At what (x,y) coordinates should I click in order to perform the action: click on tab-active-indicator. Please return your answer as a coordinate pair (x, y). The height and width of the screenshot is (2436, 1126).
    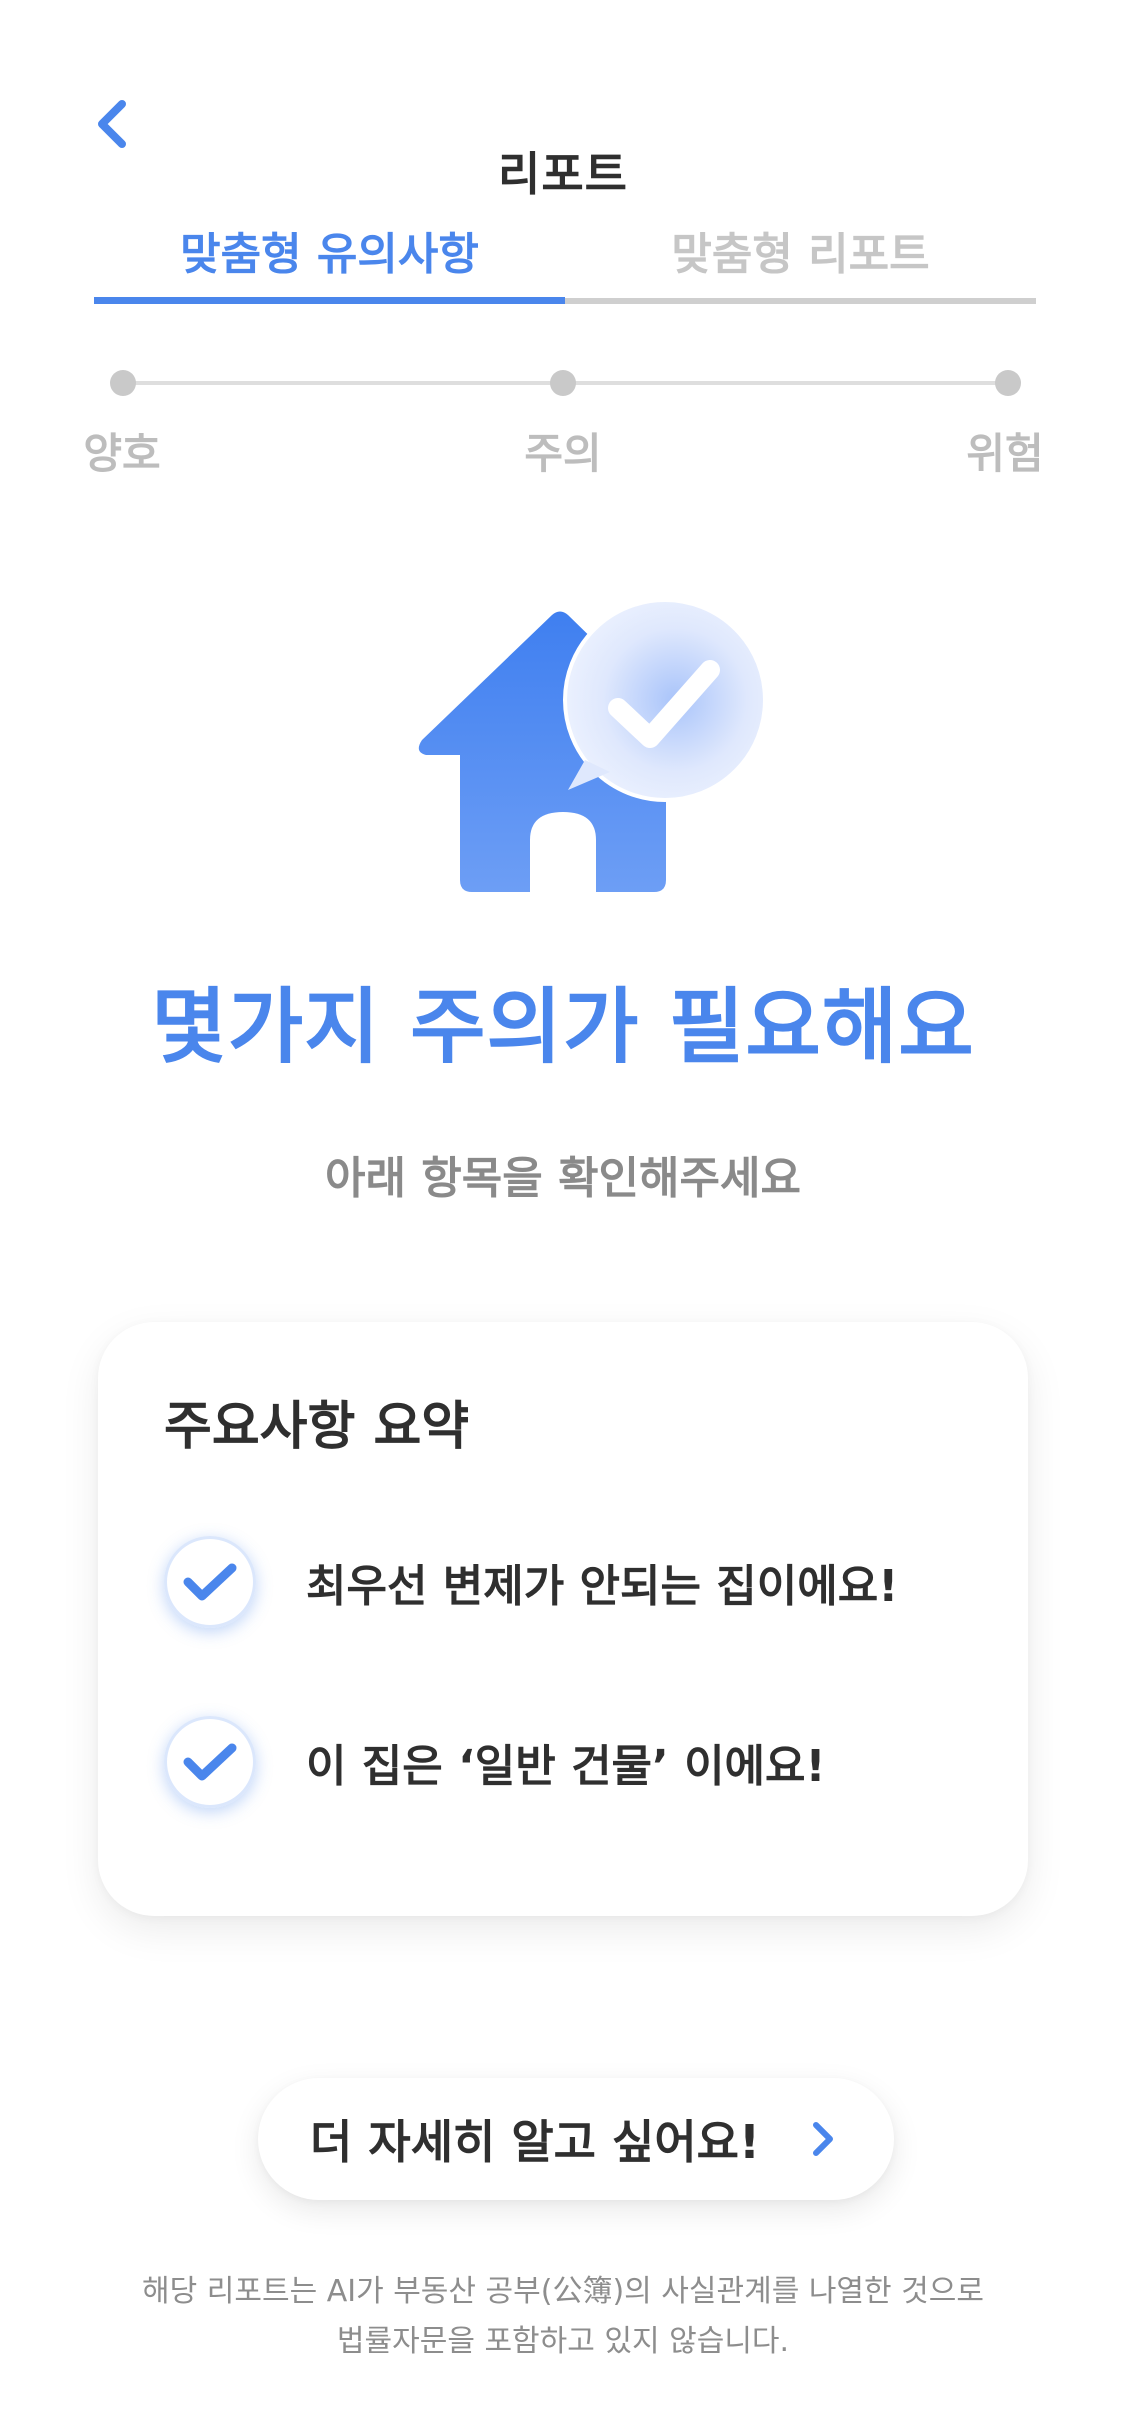
    Looking at the image, I should click on (329, 300).